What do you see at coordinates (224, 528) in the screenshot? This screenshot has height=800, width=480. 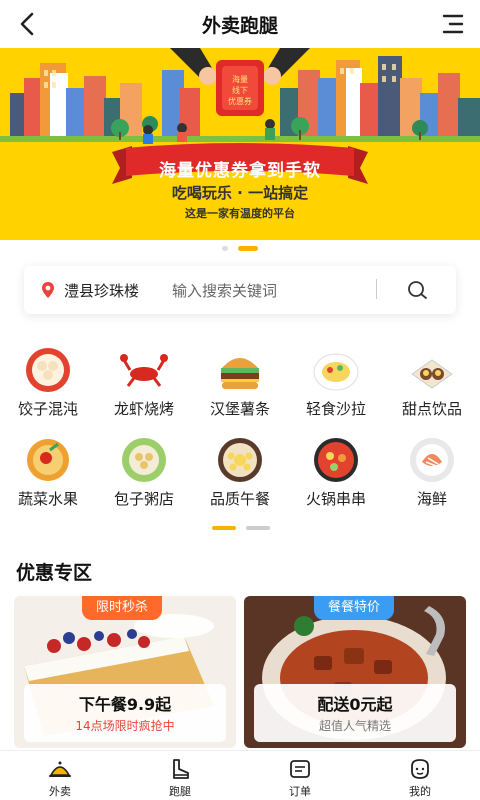 I see `category-page-indicator-active` at bounding box center [224, 528].